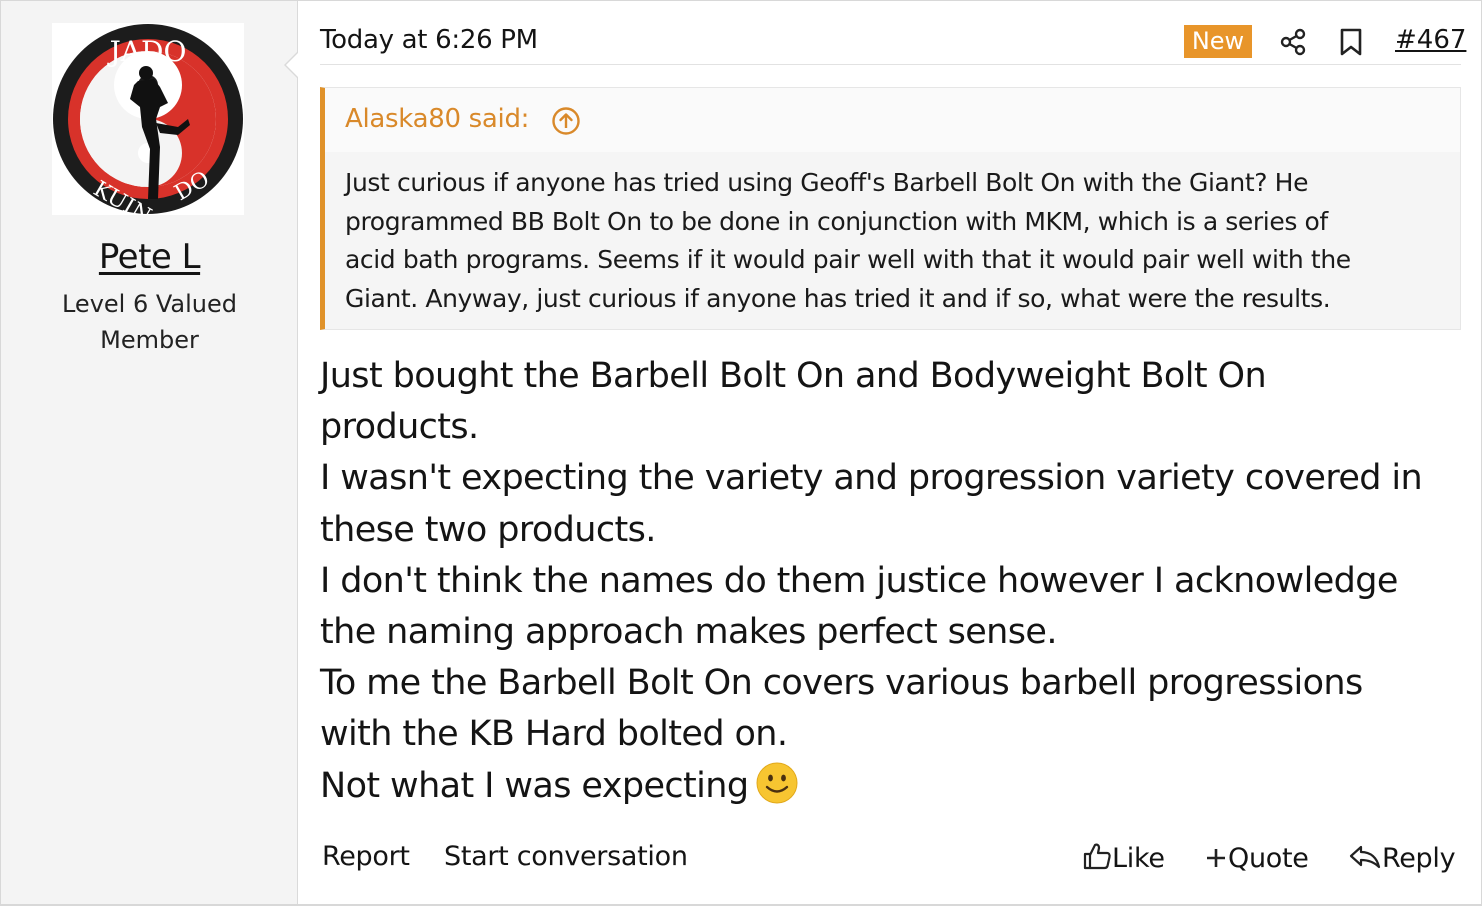 The image size is (1484, 908). Describe the element at coordinates (149, 322) in the screenshot. I see `user-title: Level 6 Valued Member` at that location.